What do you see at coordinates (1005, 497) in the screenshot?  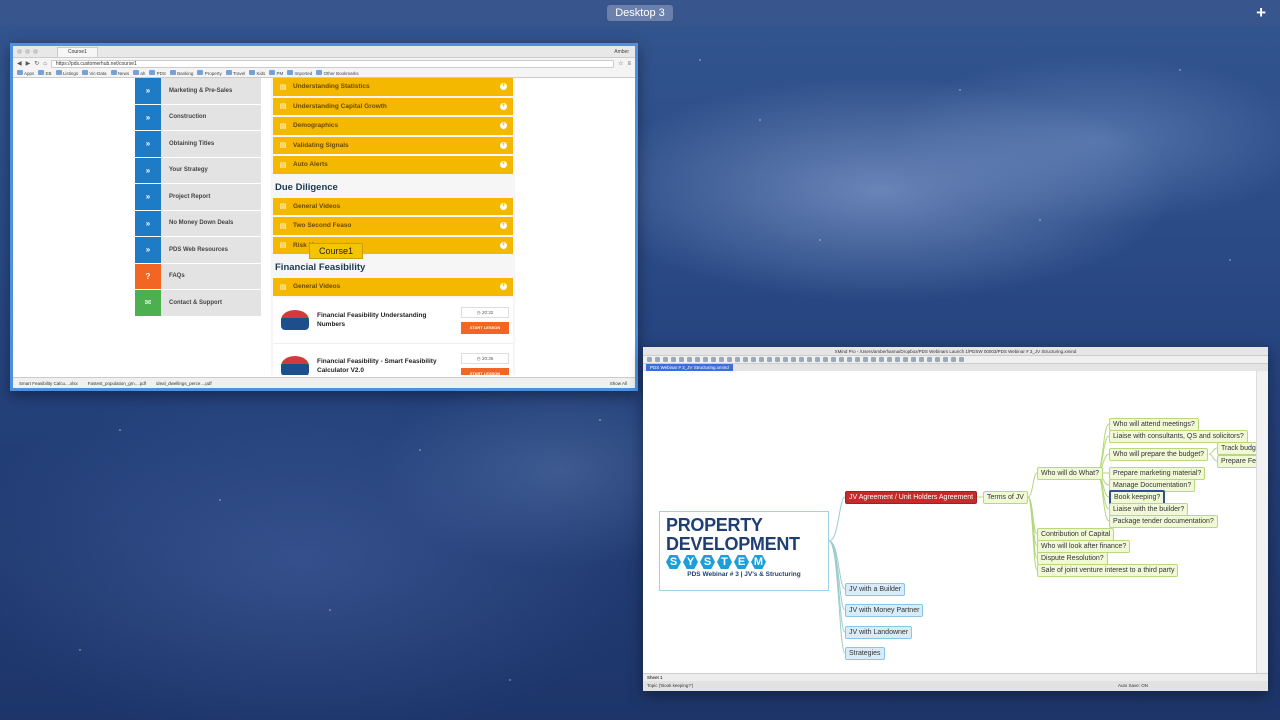 I see `node-terms-of-jv: Terms of JV` at bounding box center [1005, 497].